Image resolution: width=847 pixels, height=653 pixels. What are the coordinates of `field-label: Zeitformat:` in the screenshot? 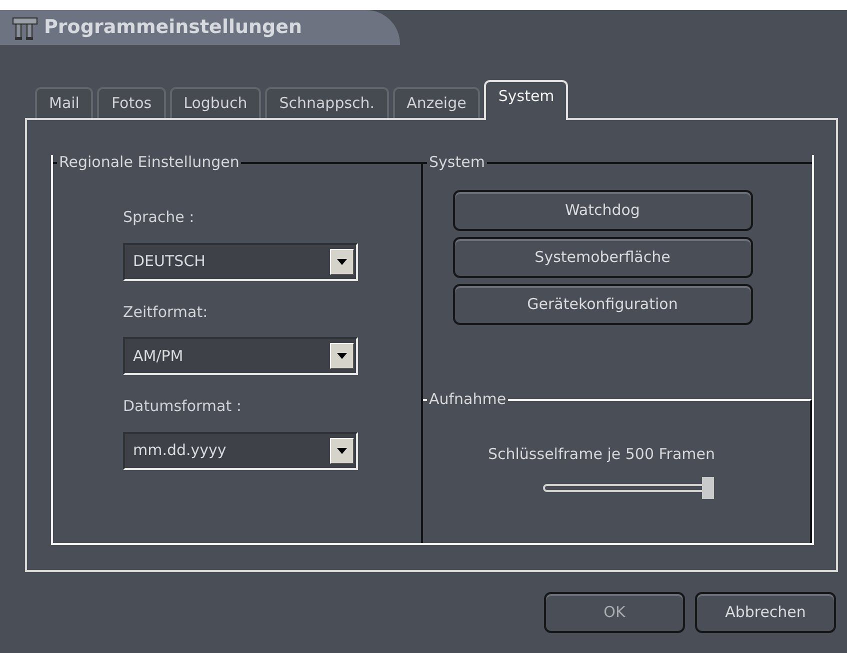 It's located at (166, 312).